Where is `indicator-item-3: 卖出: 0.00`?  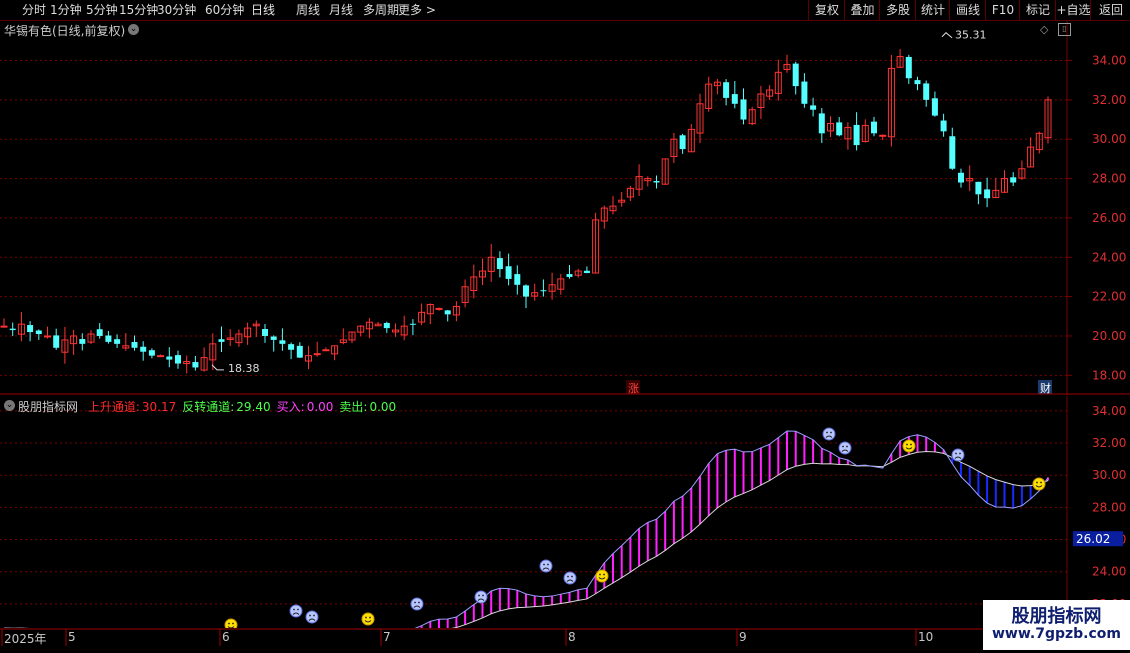
indicator-item-3: 卖出: 0.00 is located at coordinates (367, 407).